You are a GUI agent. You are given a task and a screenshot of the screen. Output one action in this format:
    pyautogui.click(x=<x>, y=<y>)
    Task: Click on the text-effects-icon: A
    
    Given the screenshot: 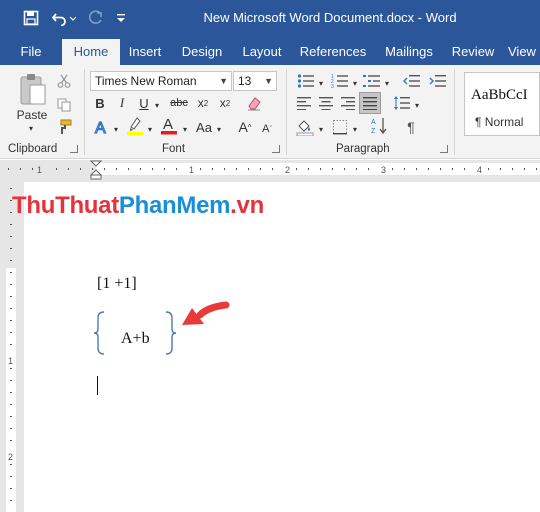 What is the action you would take?
    pyautogui.click(x=102, y=127)
    